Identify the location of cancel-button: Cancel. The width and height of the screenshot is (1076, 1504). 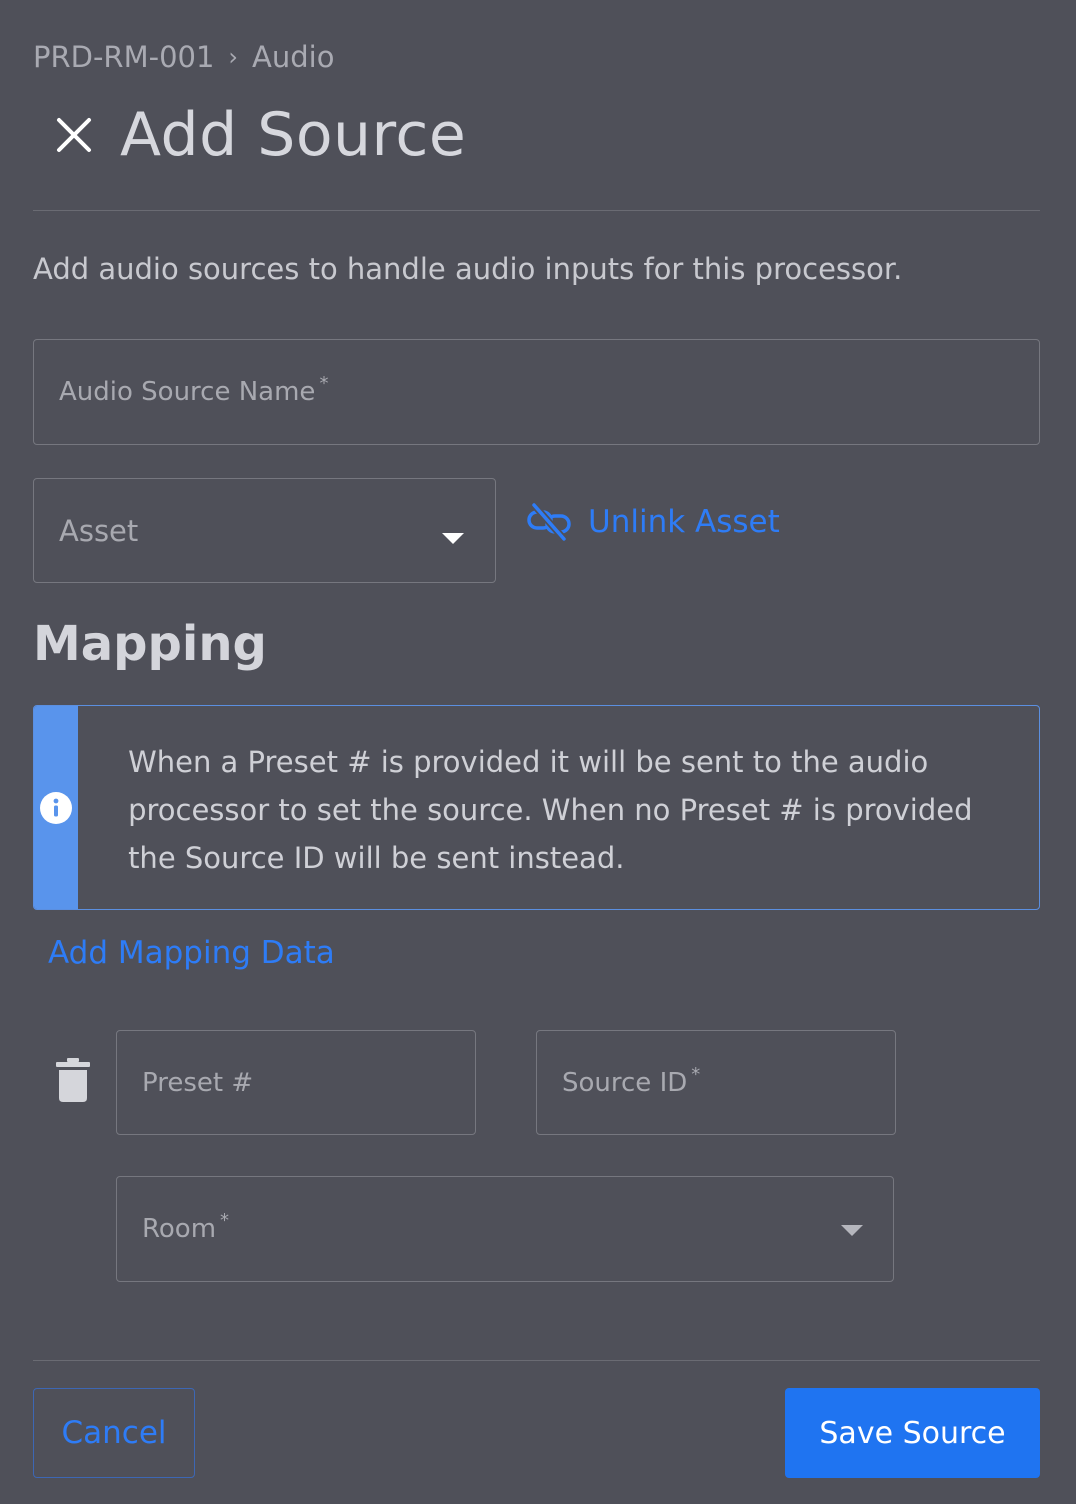
(114, 1433).